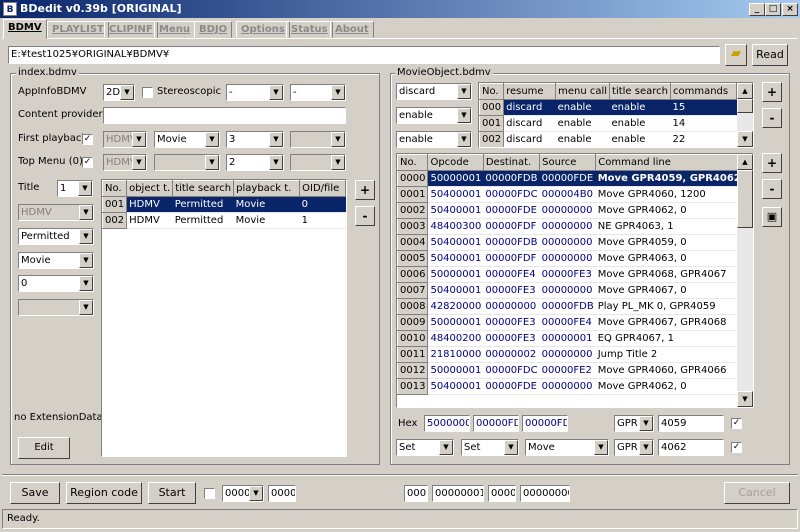  What do you see at coordinates (224, 220) in the screenshot?
I see `table-row: 002 HDMV Permitted Movie 1` at bounding box center [224, 220].